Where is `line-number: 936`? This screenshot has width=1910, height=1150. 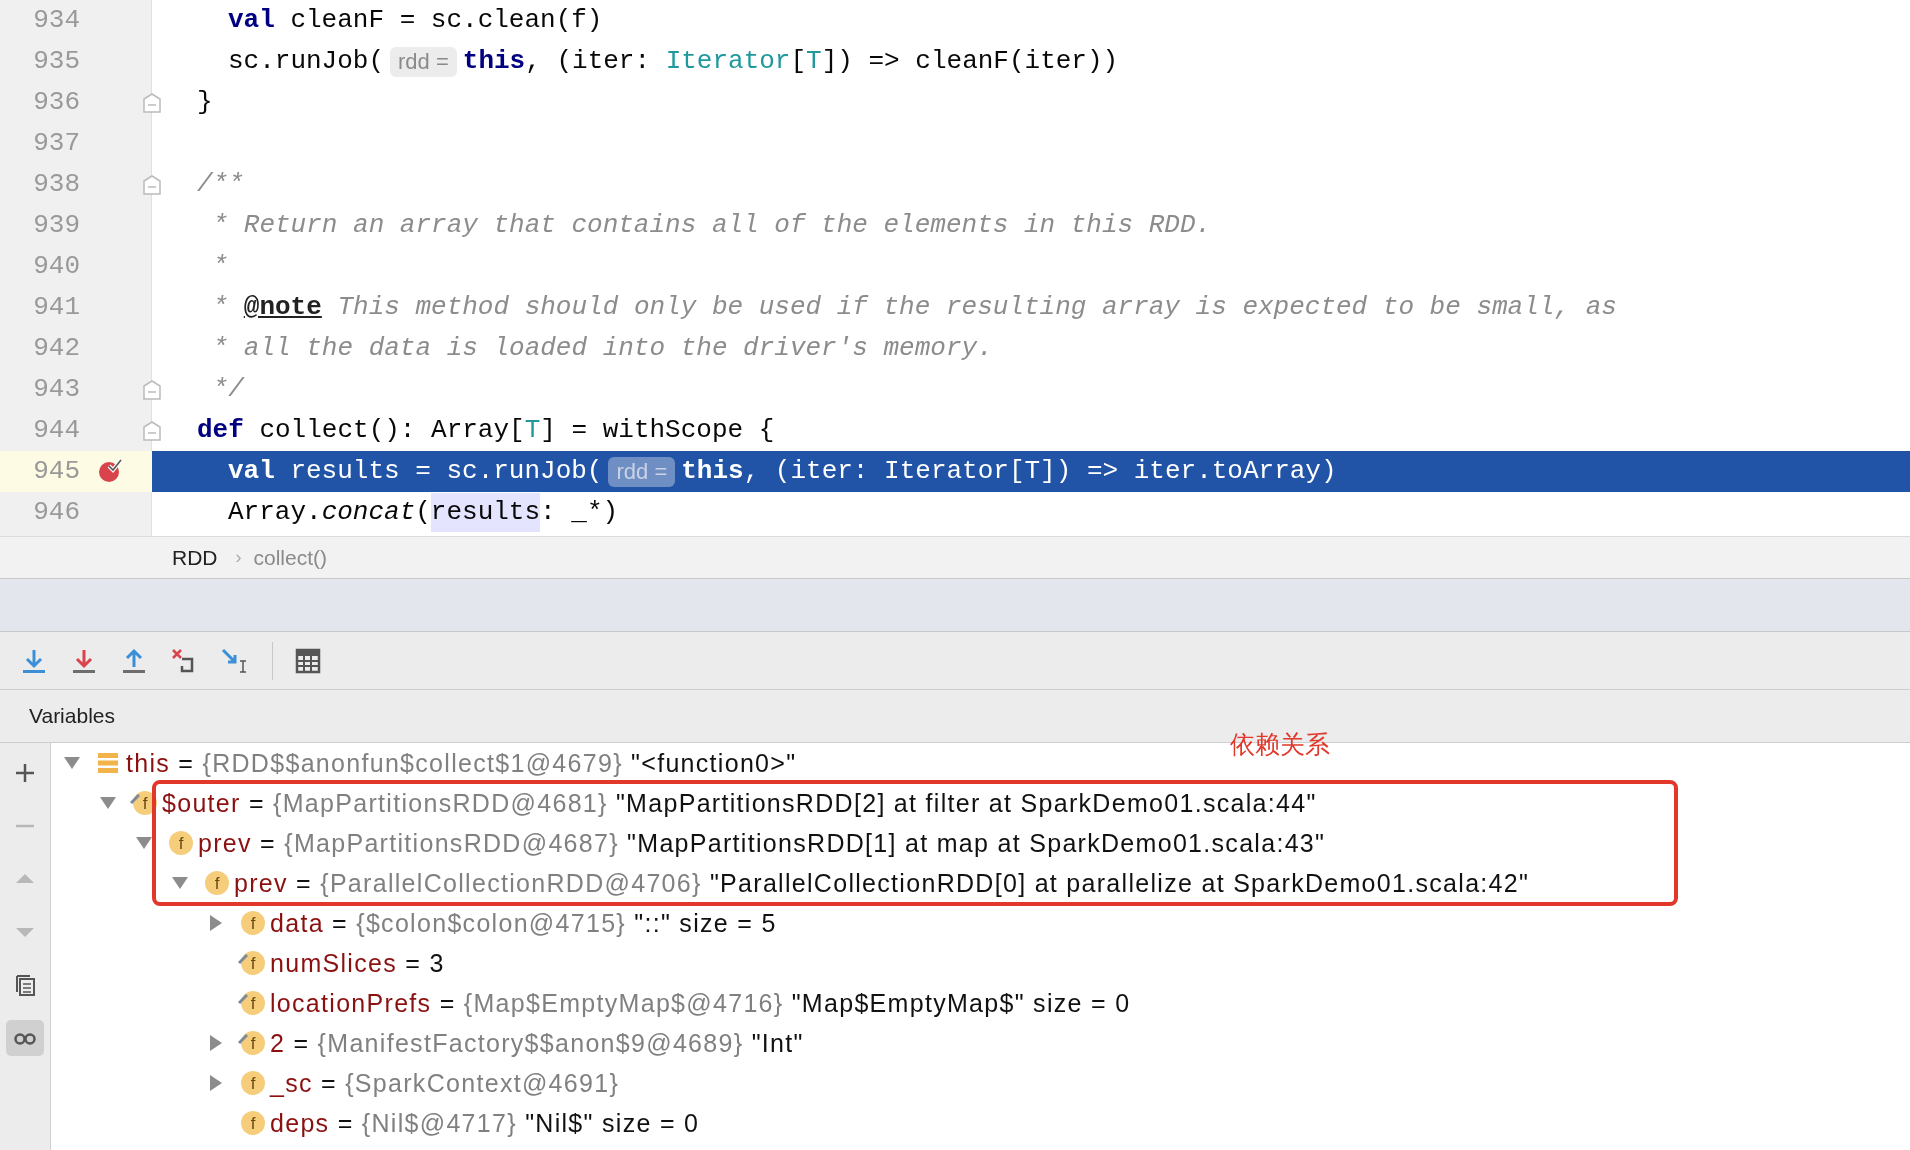 line-number: 936 is located at coordinates (56, 102).